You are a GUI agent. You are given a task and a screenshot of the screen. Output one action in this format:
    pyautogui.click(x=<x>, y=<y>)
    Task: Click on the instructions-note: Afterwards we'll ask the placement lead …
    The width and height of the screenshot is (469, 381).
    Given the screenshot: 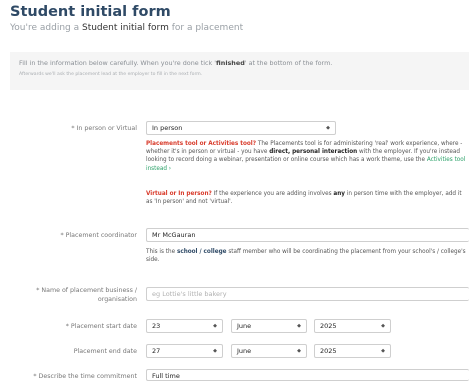 What is the action you would take?
    pyautogui.click(x=111, y=74)
    